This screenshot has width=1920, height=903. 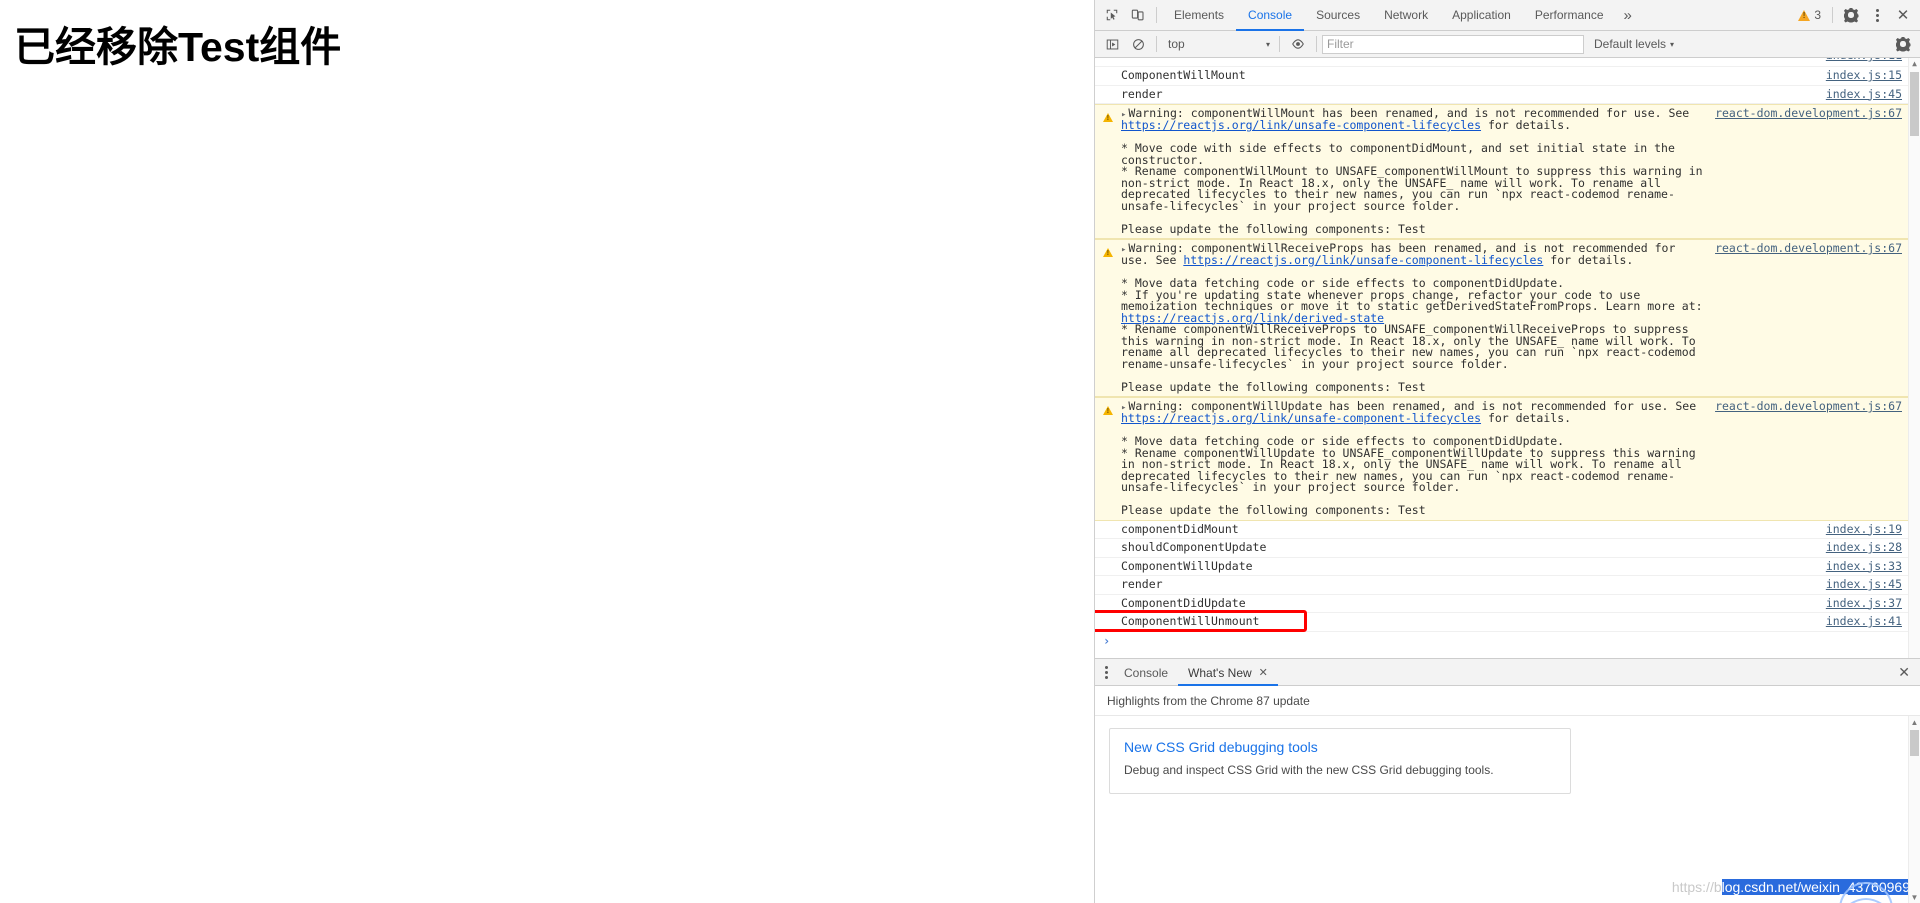 What do you see at coordinates (1194, 547) in the screenshot?
I see `log-text: shouldComponentUpdate` at bounding box center [1194, 547].